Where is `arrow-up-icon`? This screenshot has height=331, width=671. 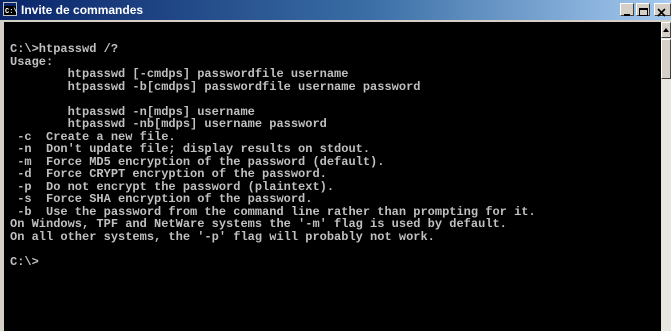
arrow-up-icon is located at coordinates (666, 30).